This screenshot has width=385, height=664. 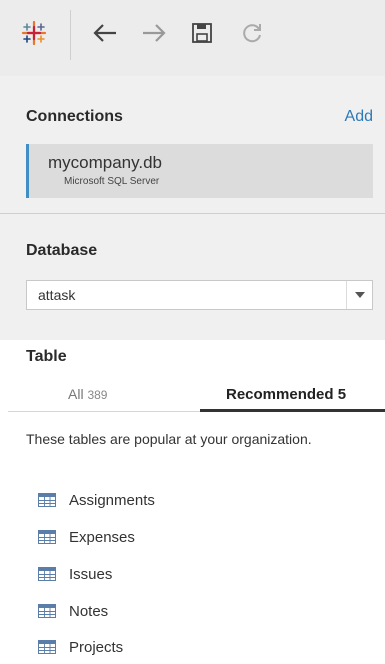 What do you see at coordinates (105, 162) in the screenshot?
I see `connection-name: mycompany.db` at bounding box center [105, 162].